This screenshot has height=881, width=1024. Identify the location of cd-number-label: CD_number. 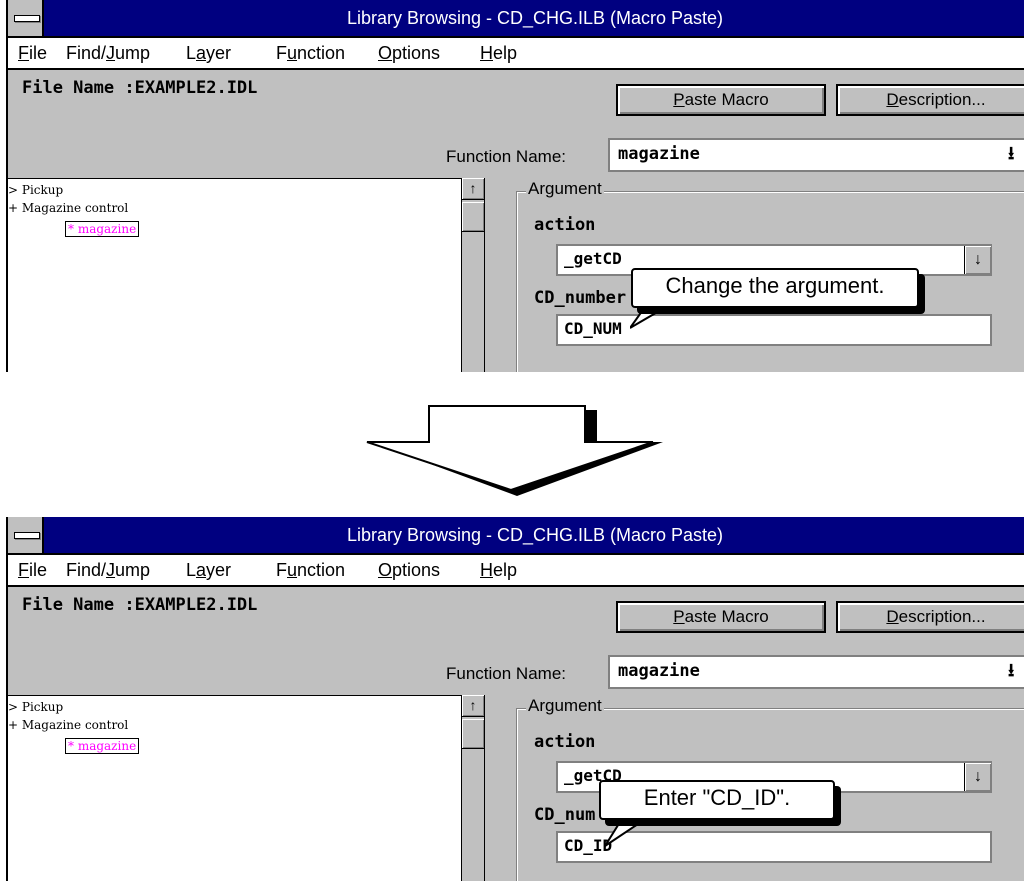
(580, 298).